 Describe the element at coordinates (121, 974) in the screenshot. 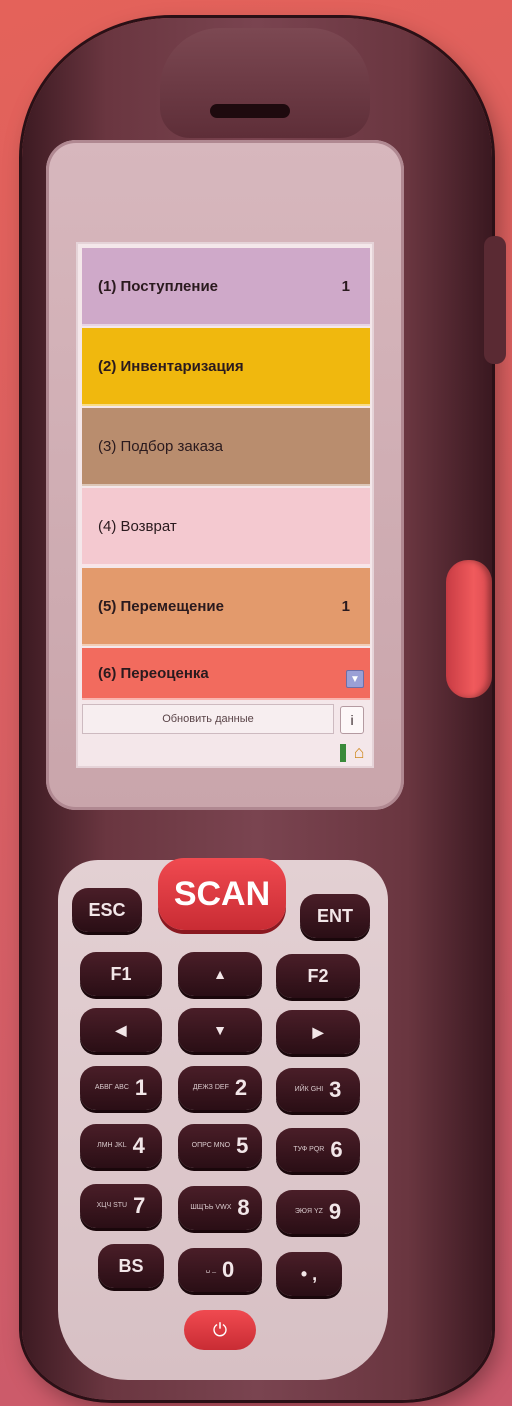

I see `f1-key: F1` at that location.